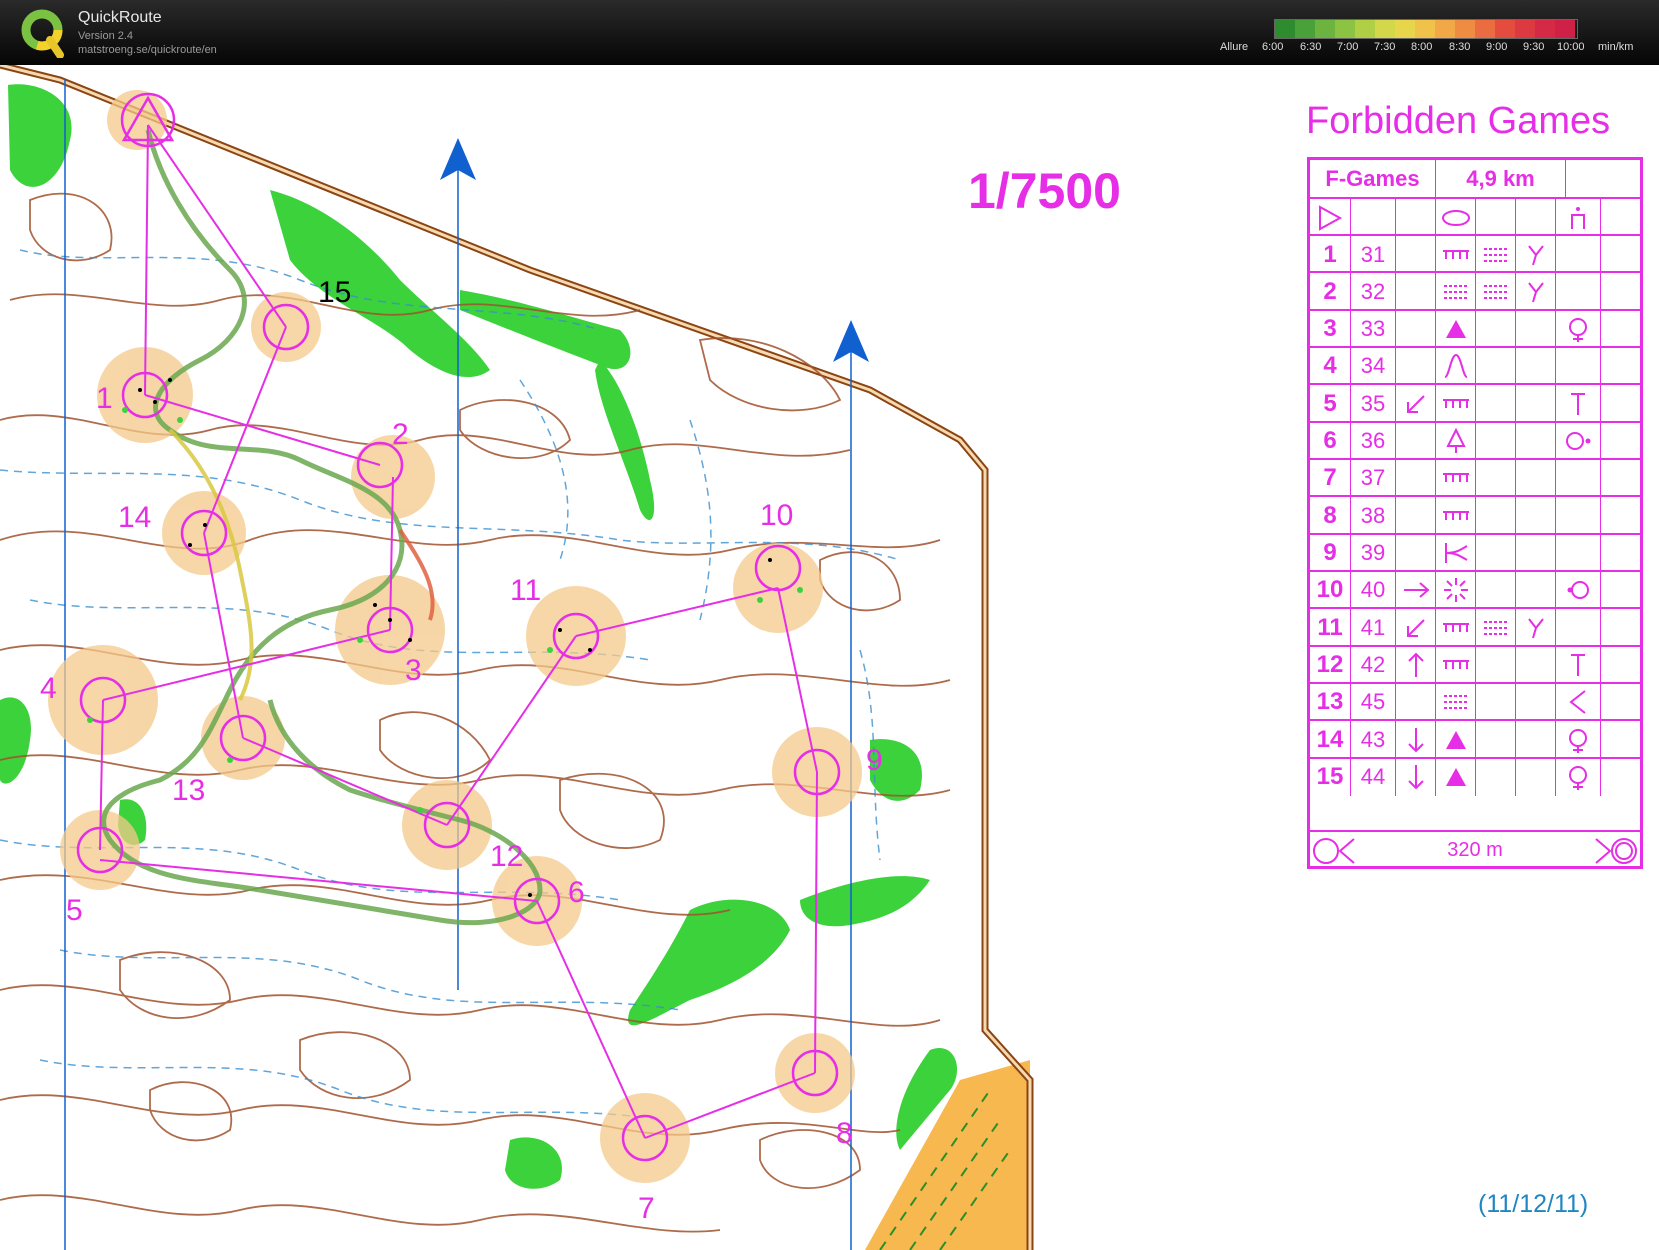 This screenshot has height=1250, width=1659. Describe the element at coordinates (42, 33) in the screenshot. I see `quickroute-logo` at that location.